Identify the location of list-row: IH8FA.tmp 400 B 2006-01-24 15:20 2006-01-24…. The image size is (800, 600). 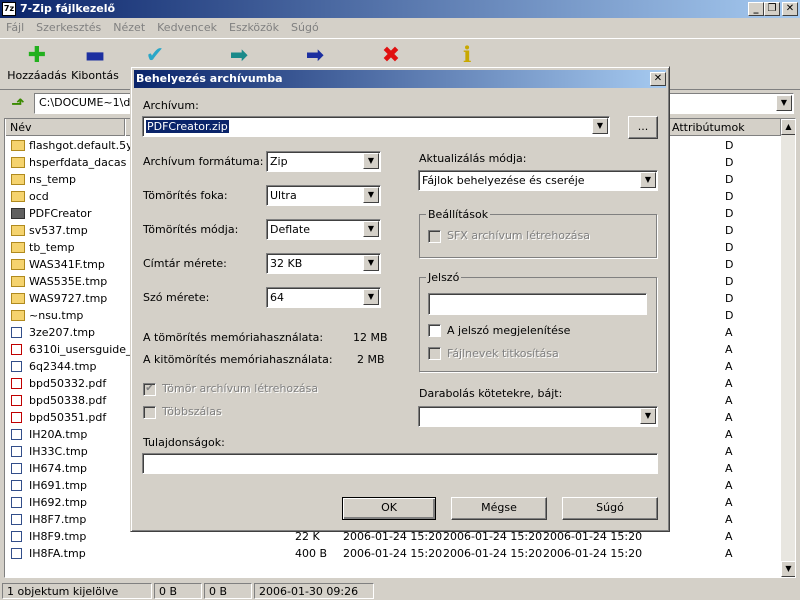
(393, 553).